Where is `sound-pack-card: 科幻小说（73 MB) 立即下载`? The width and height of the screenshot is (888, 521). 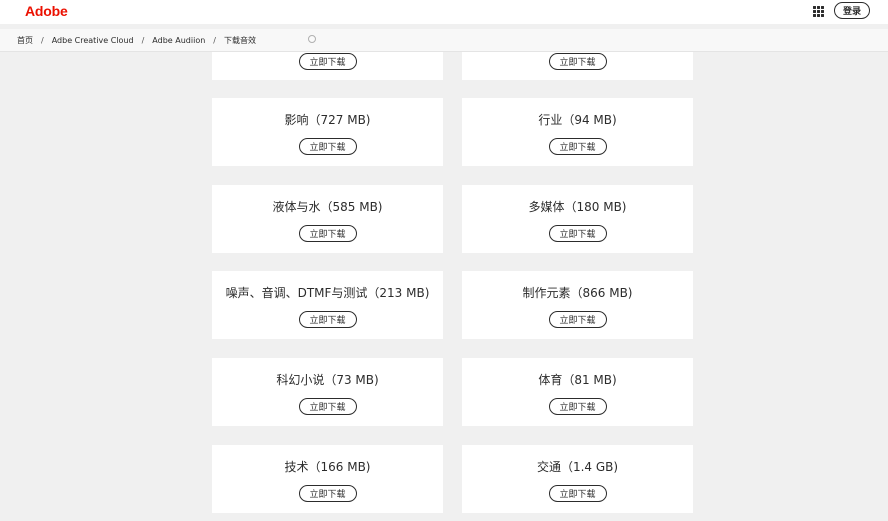
sound-pack-card: 科幻小说（73 MB) 立即下载 is located at coordinates (327, 392).